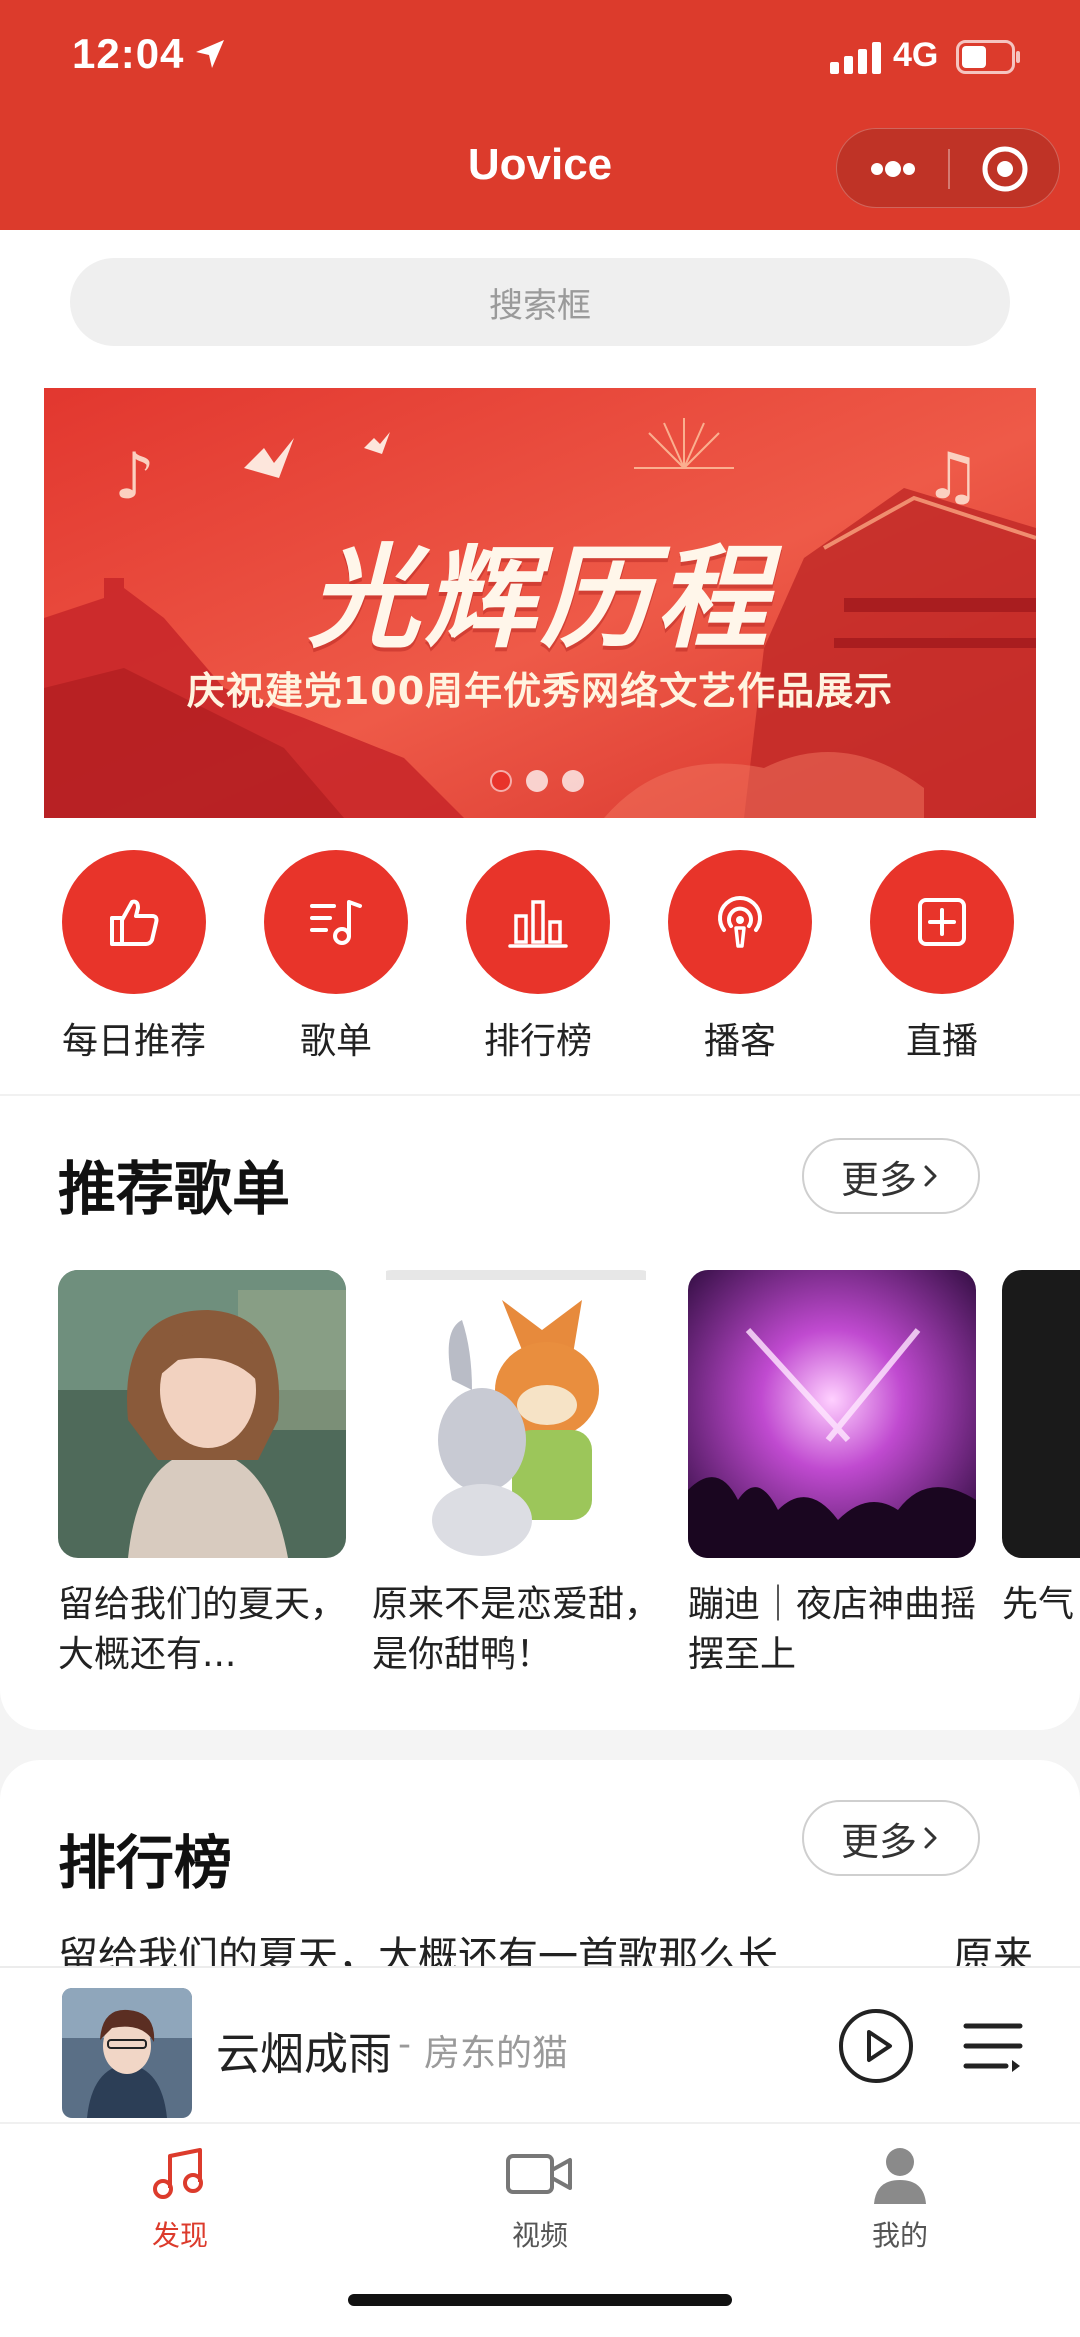 The image size is (1080, 2337). What do you see at coordinates (128, 53) in the screenshot?
I see `status-time: 12:04` at bounding box center [128, 53].